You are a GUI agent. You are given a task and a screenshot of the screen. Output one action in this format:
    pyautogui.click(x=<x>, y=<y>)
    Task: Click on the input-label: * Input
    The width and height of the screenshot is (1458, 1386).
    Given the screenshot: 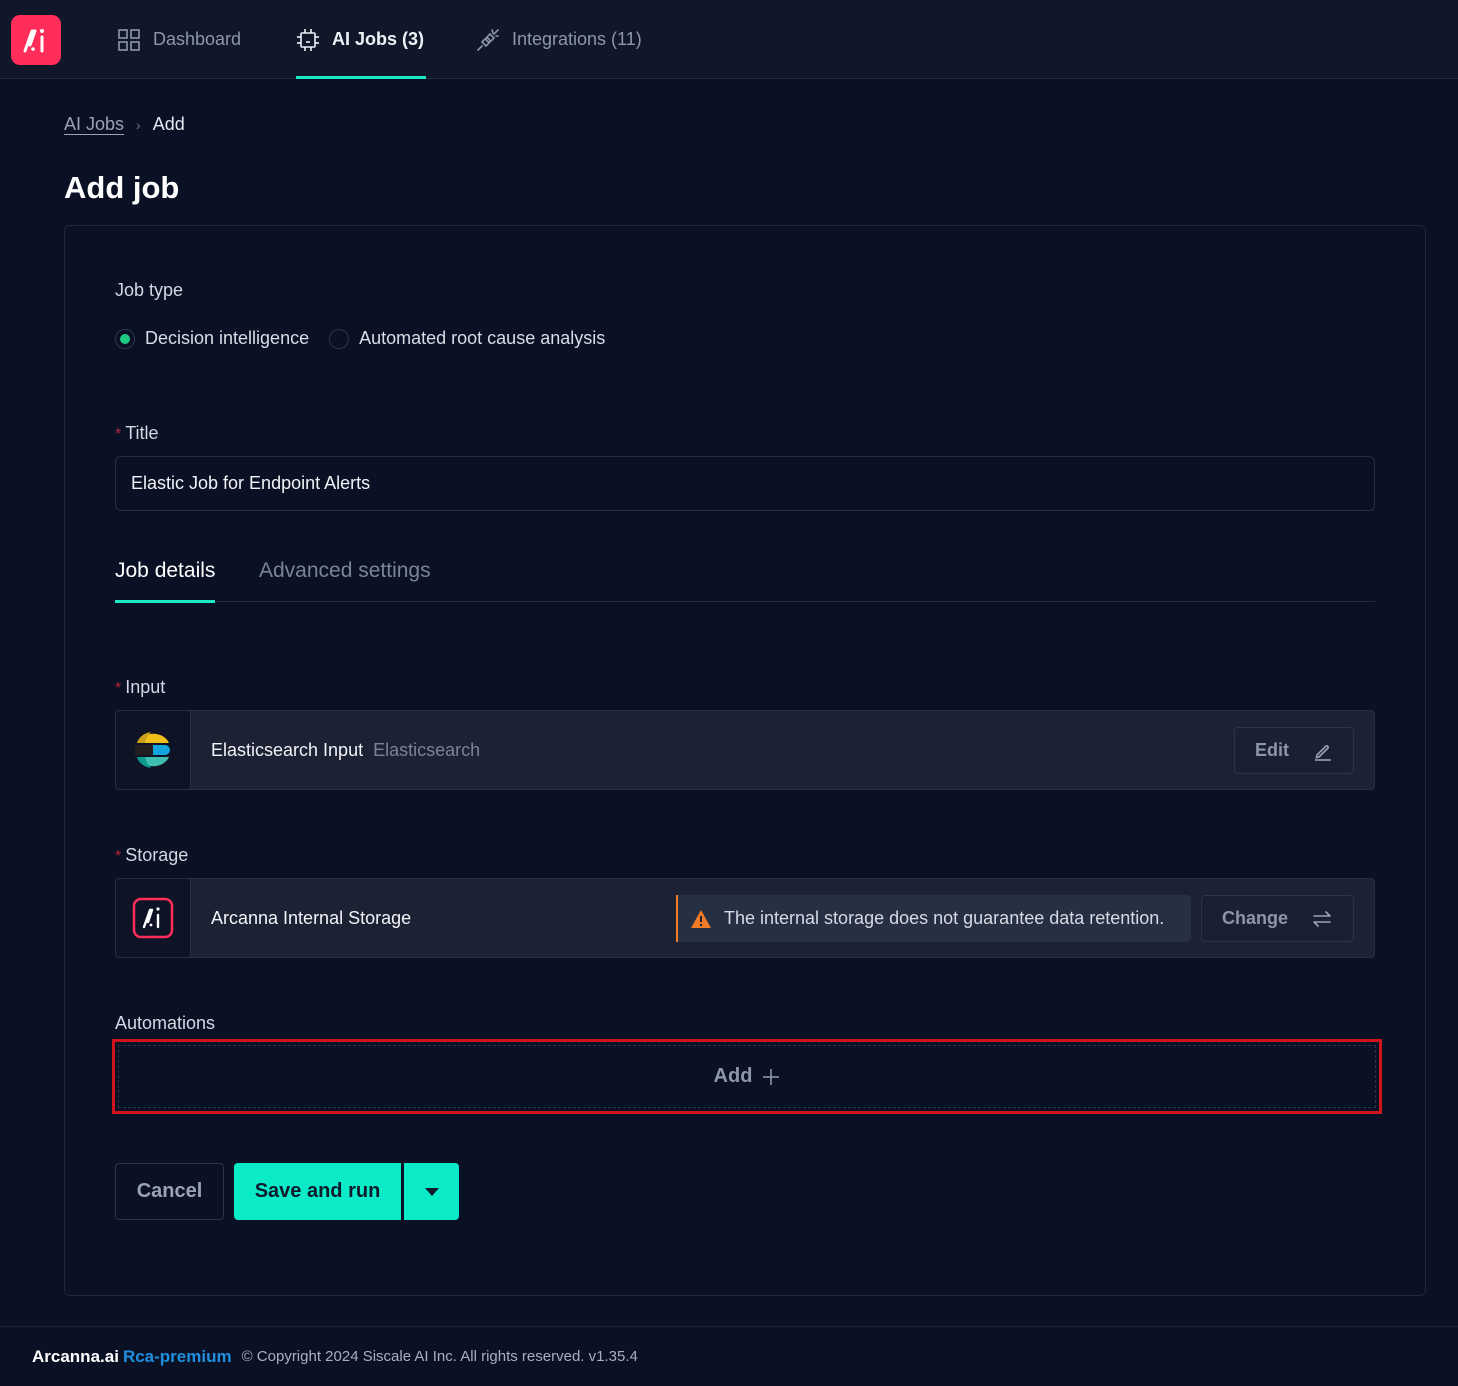 What is the action you would take?
    pyautogui.click(x=140, y=687)
    